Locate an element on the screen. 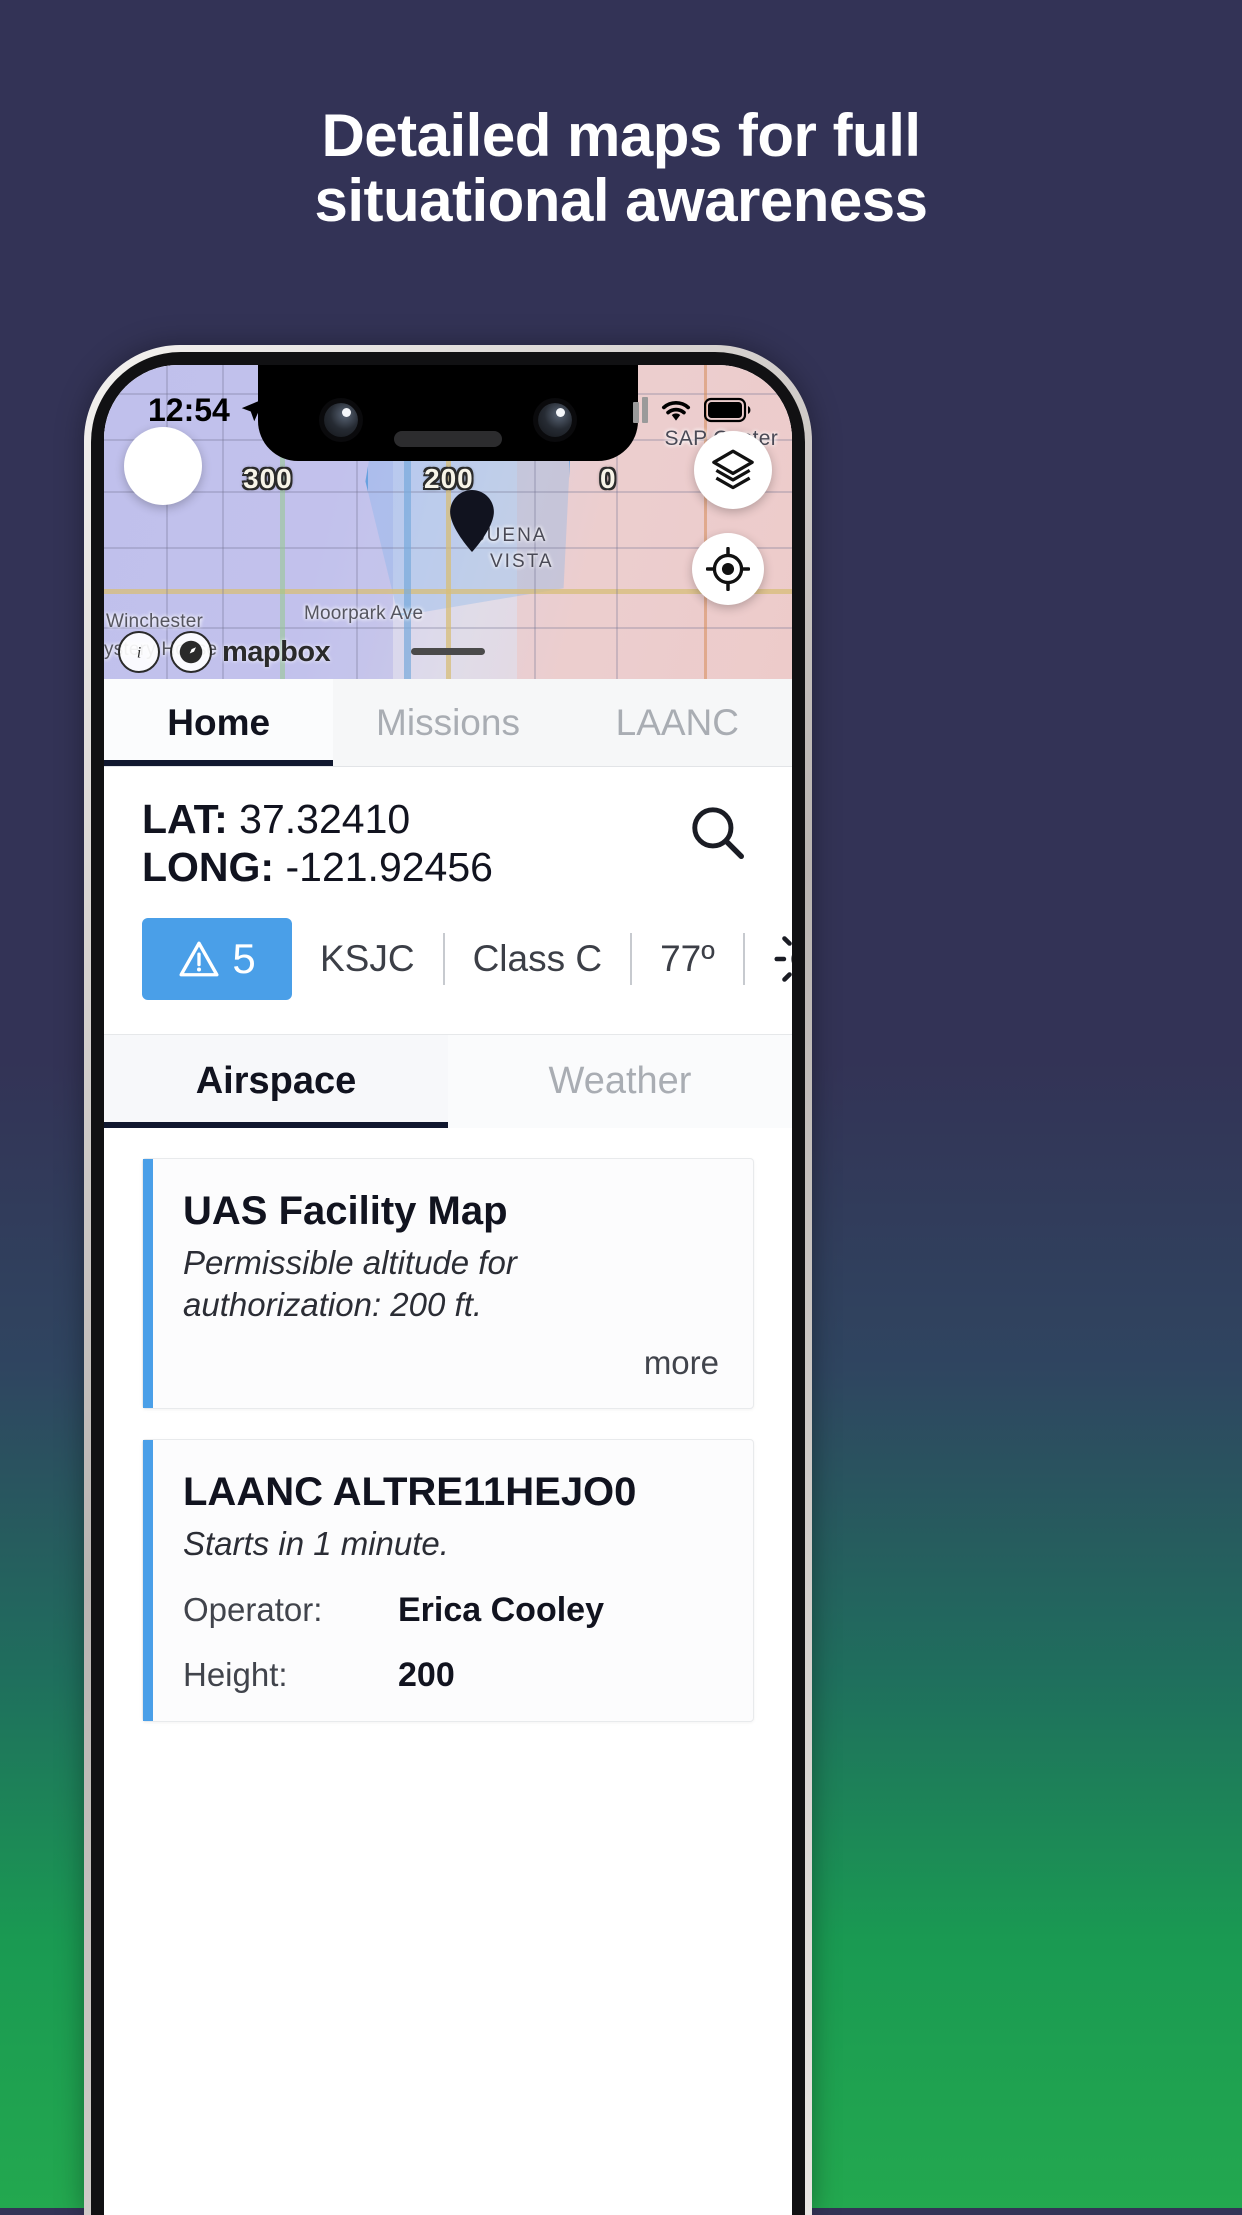  map-layers-icon is located at coordinates (733, 469).